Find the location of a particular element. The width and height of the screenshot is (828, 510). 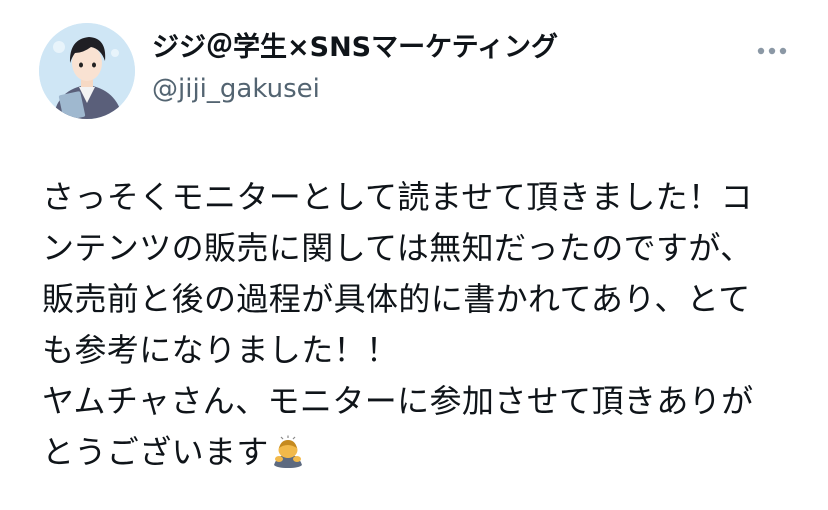

user-handle: @jiji_gakusei is located at coordinates (355, 89).